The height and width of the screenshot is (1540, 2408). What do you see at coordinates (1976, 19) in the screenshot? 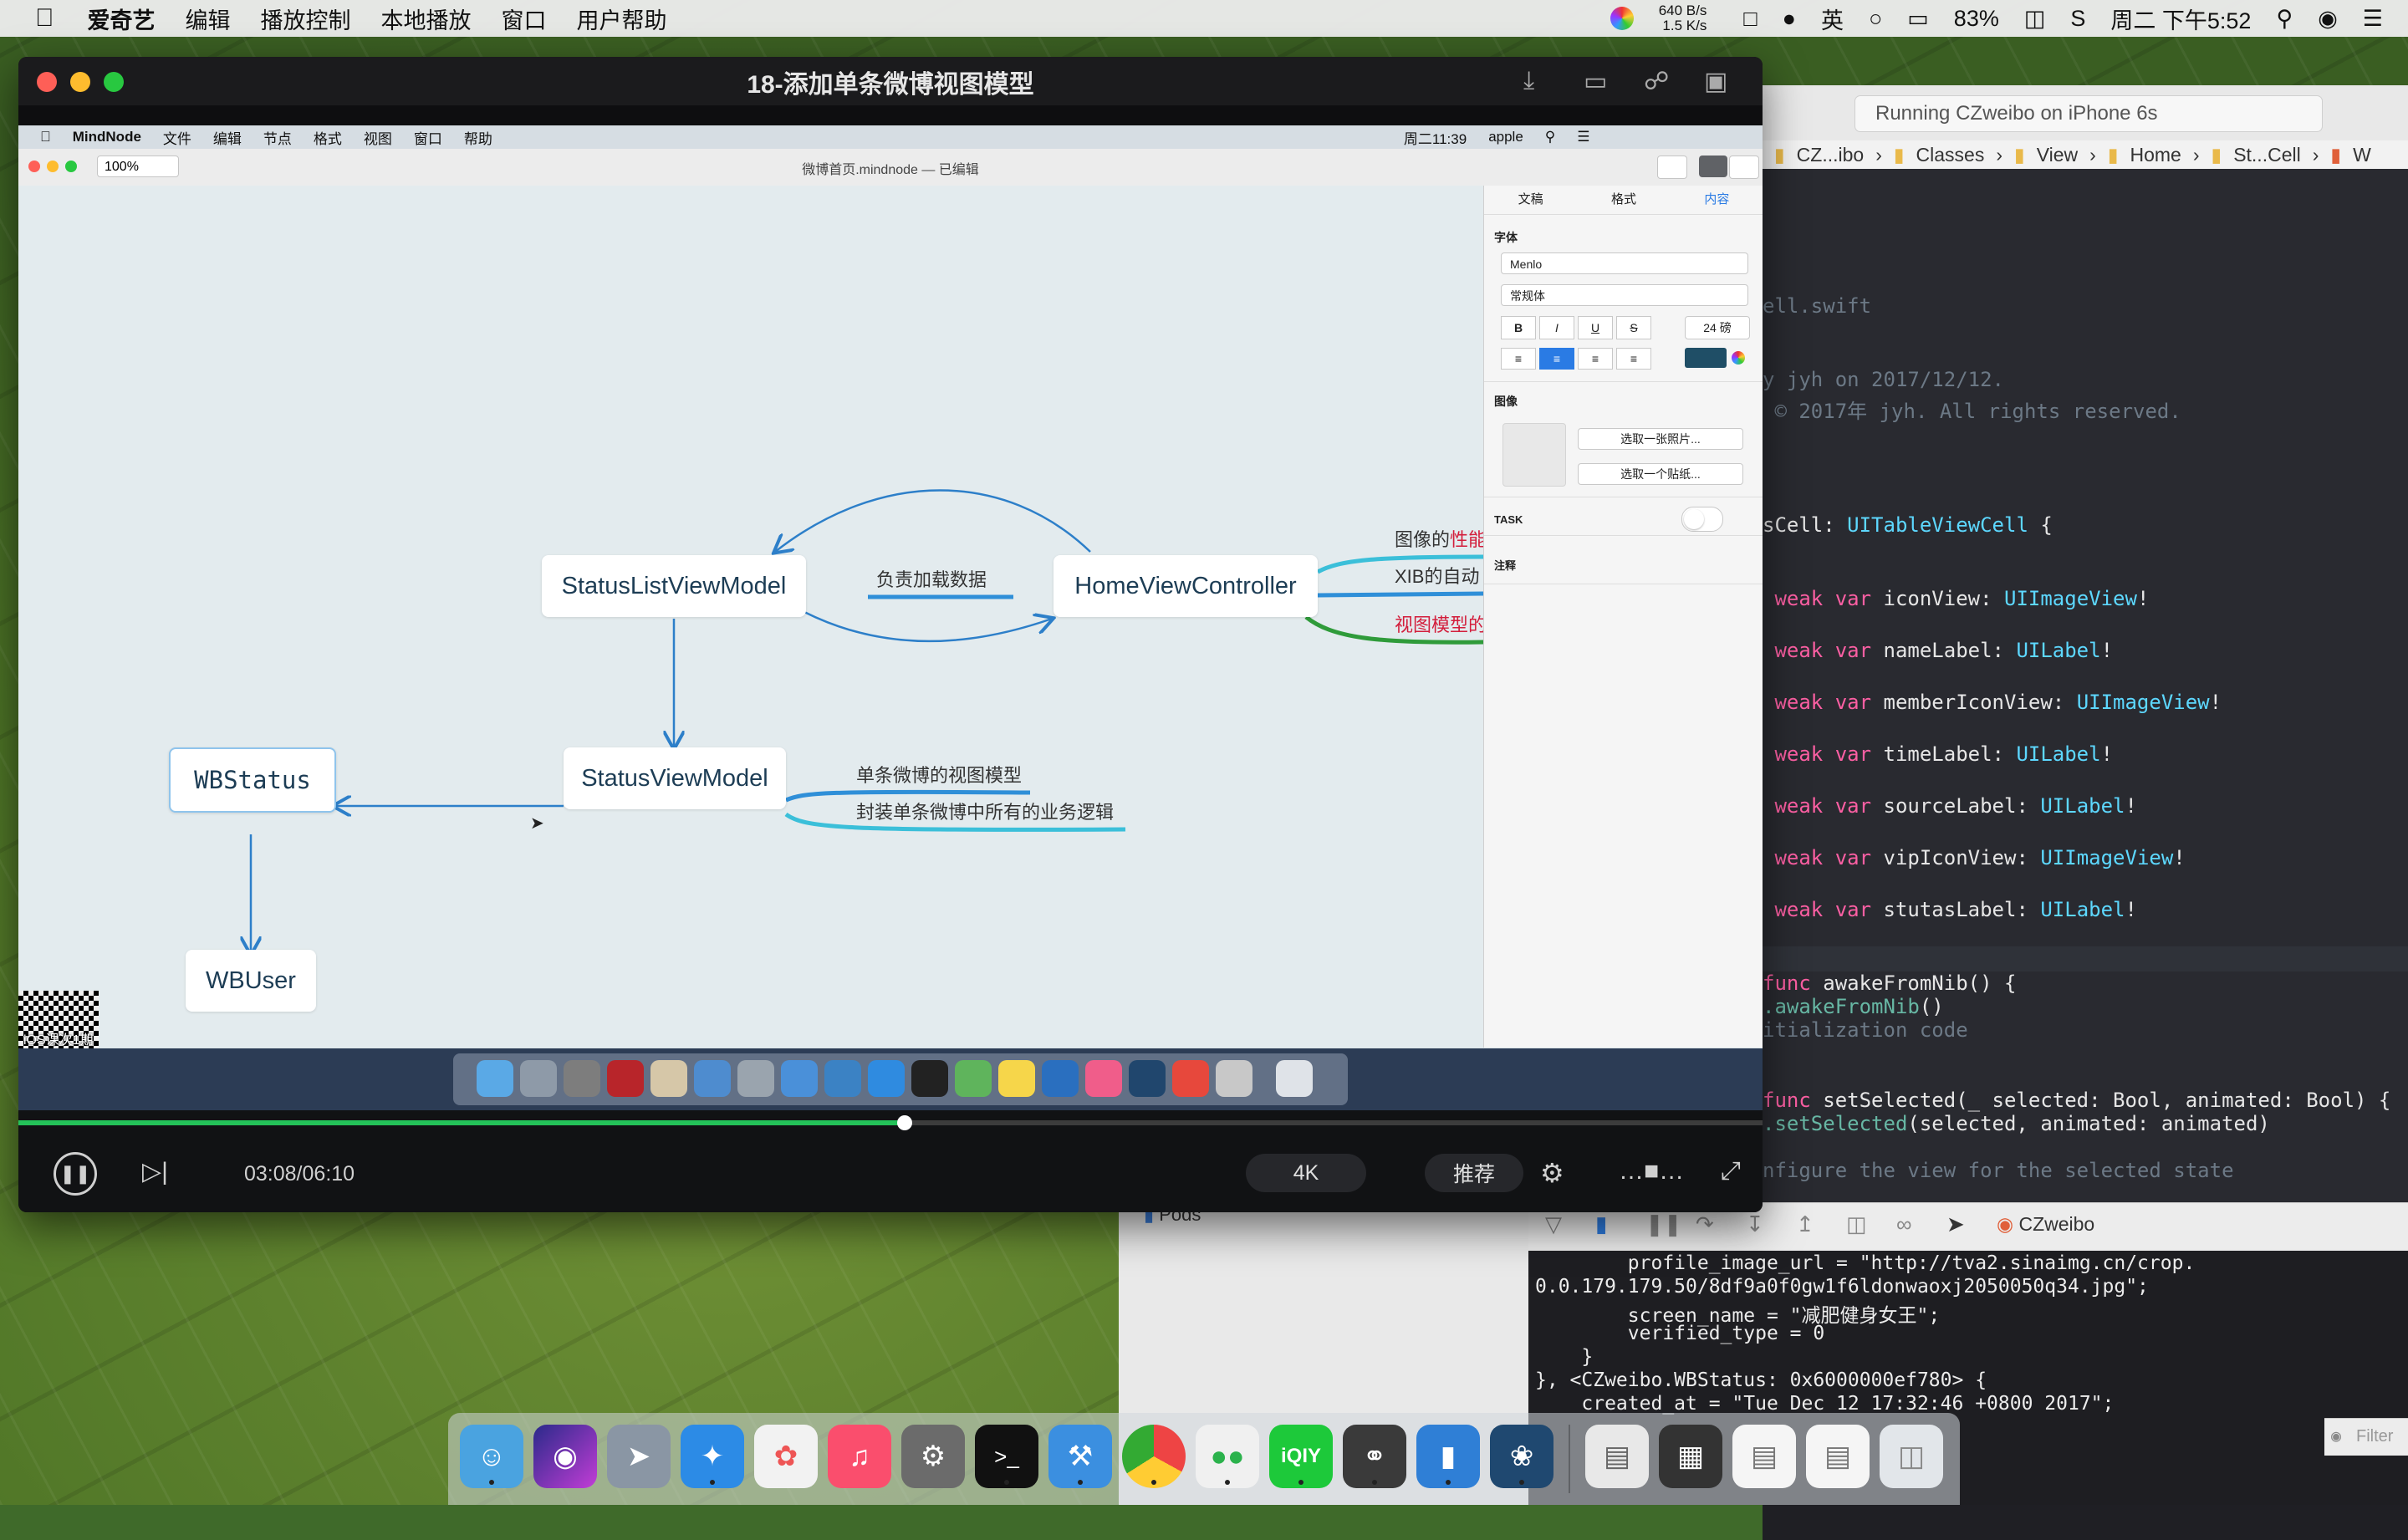
I see `battery-percent: 83%` at bounding box center [1976, 19].